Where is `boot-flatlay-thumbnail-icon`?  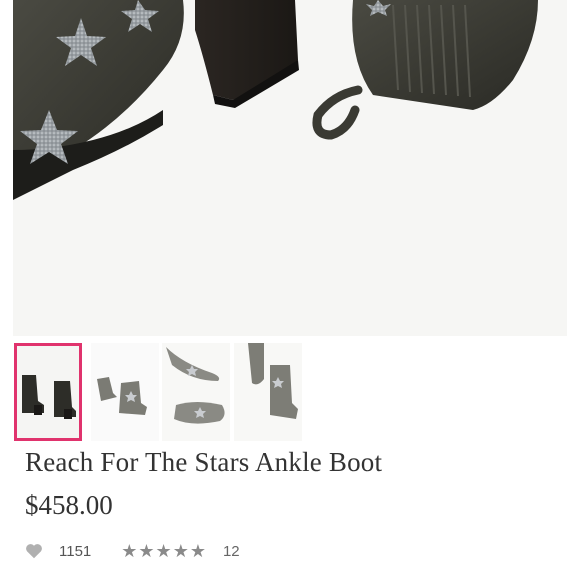 boot-flatlay-thumbnail-icon is located at coordinates (268, 392).